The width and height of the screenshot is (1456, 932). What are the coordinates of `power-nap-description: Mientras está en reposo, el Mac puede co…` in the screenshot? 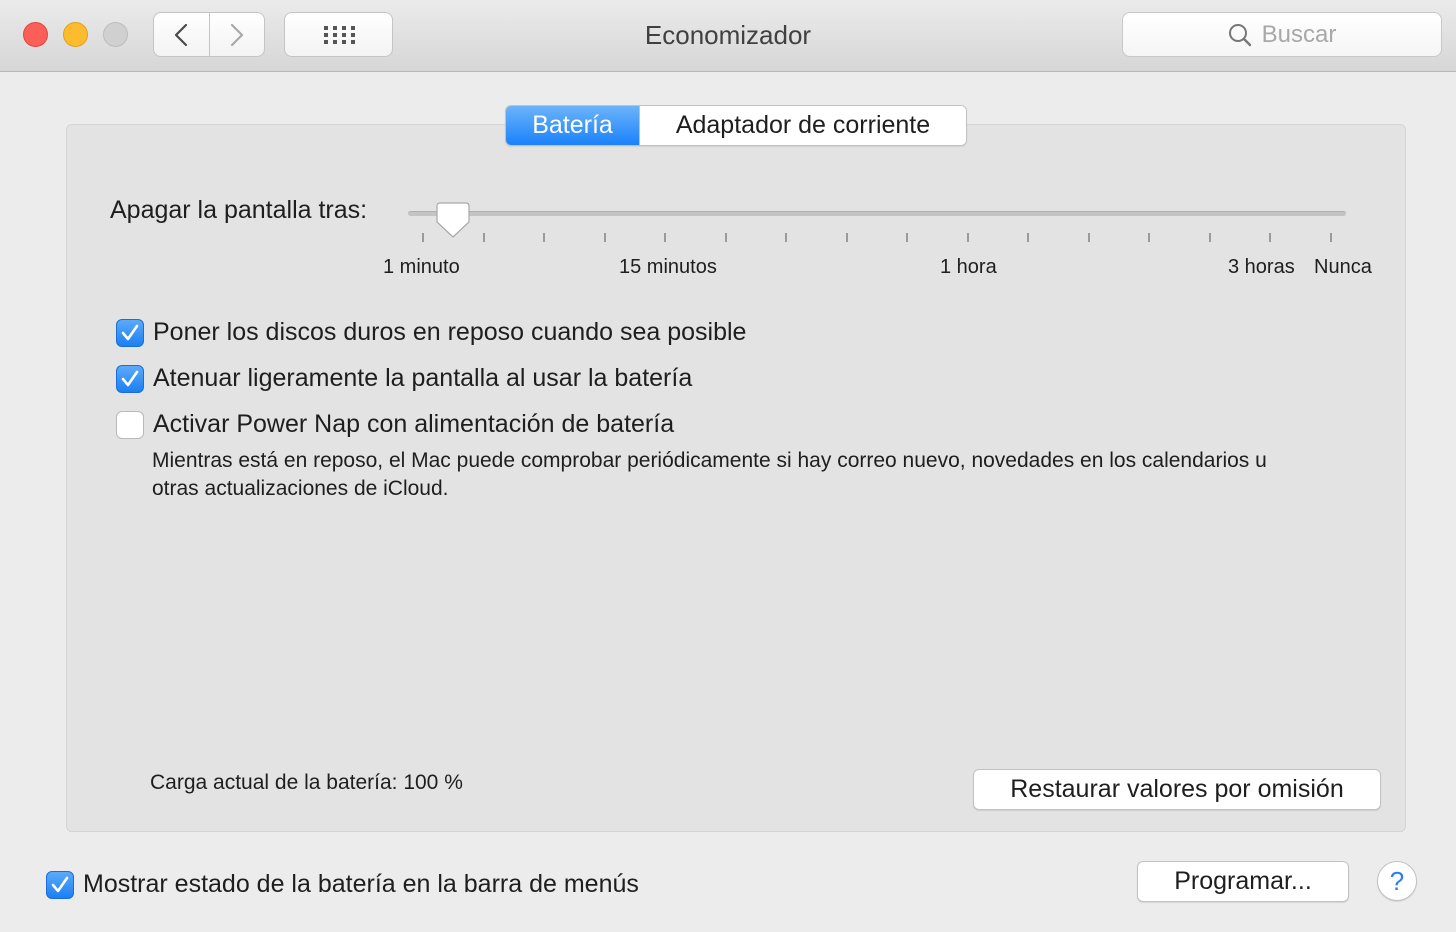 It's located at (709, 474).